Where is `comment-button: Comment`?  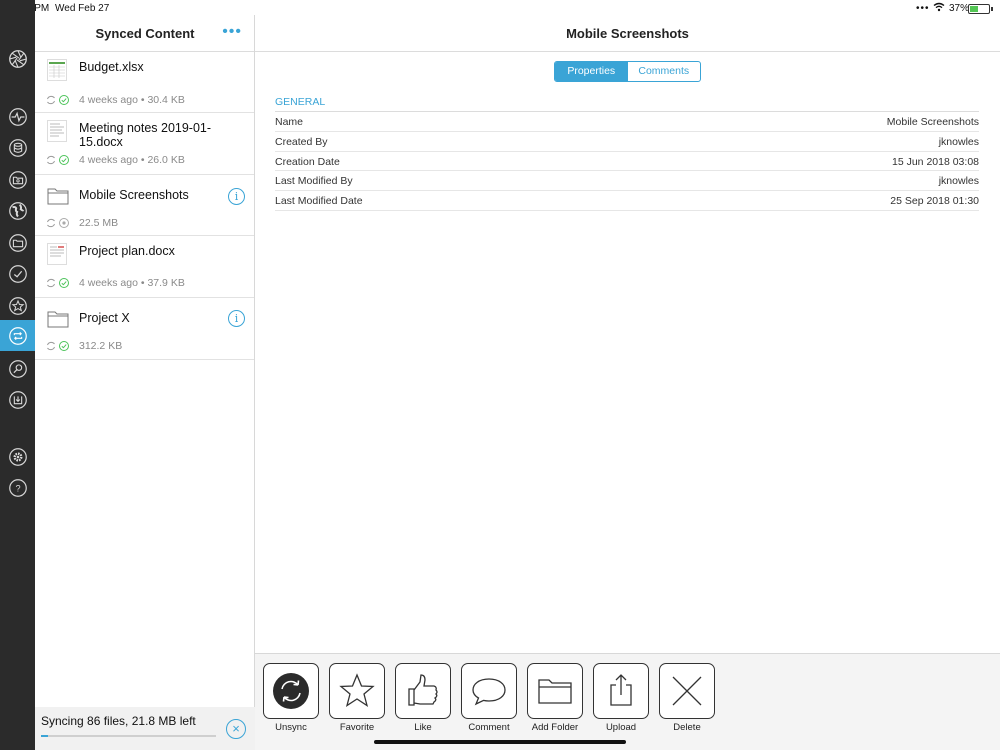
comment-button: Comment is located at coordinates (489, 698).